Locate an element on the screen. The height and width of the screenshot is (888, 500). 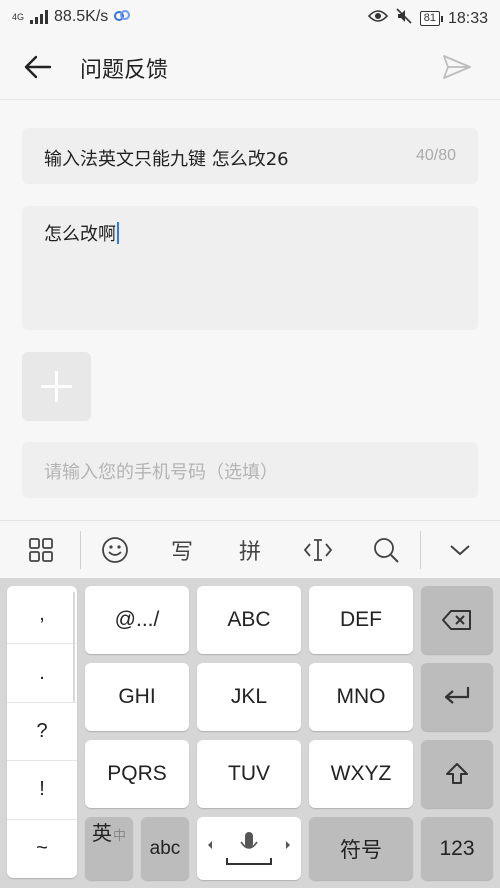
punct-question: ? is located at coordinates (42, 732).